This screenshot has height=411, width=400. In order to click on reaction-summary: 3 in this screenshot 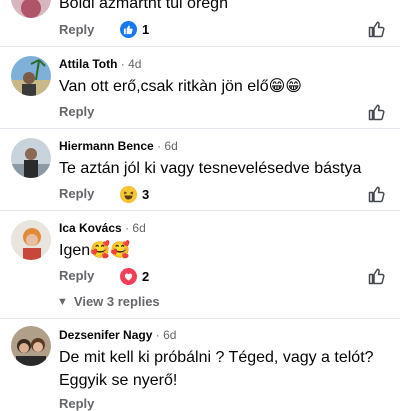, I will do `click(134, 194)`.